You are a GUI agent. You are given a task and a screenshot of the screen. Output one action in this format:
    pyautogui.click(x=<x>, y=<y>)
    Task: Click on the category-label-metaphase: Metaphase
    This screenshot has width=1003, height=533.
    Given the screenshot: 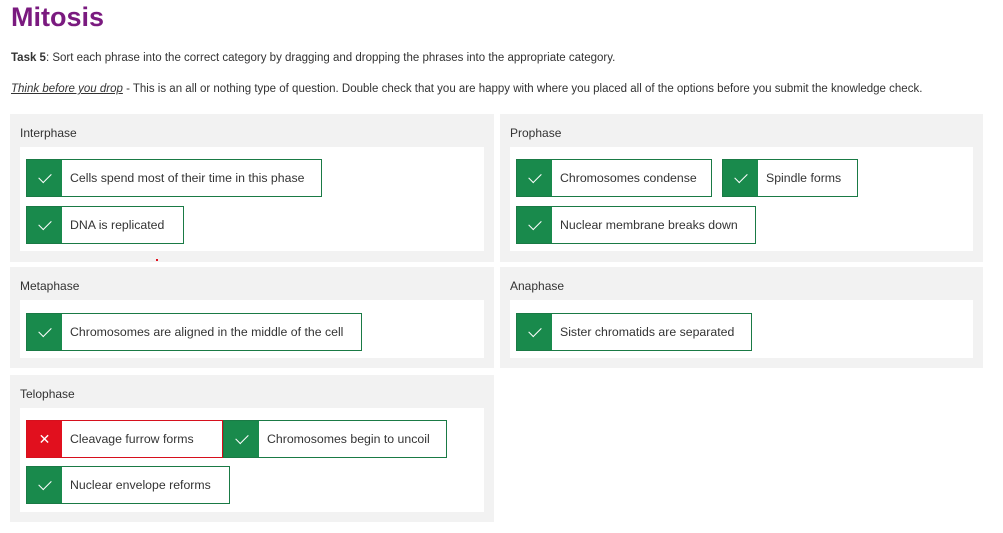 What is the action you would take?
    pyautogui.click(x=50, y=286)
    